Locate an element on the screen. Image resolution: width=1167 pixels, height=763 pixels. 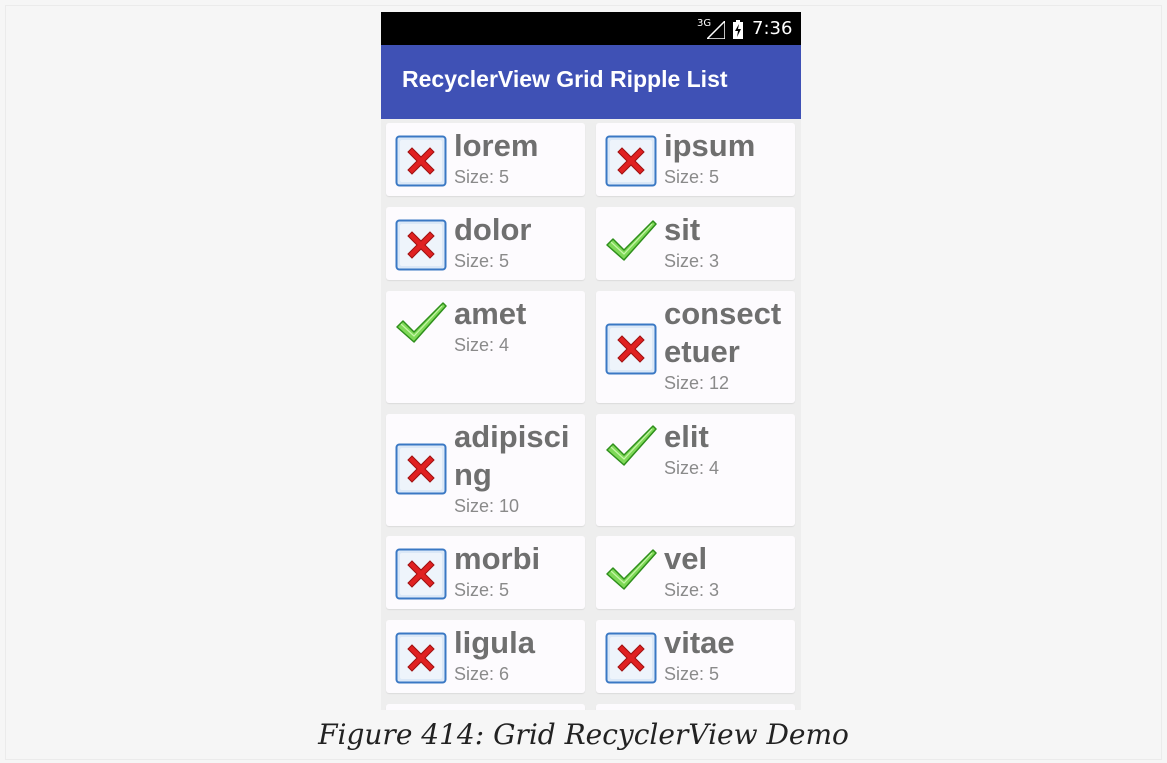
figure-caption: Figure 414: Grid RecyclerView Demo is located at coordinates (583, 734).